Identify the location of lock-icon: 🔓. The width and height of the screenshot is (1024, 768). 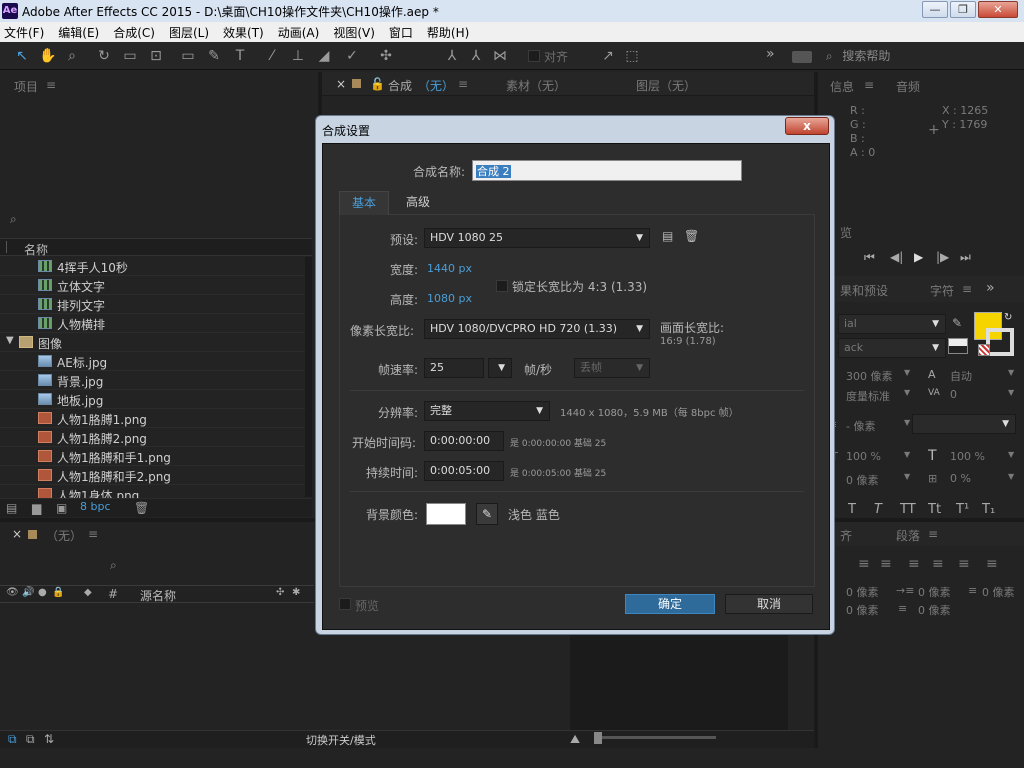
(377, 84).